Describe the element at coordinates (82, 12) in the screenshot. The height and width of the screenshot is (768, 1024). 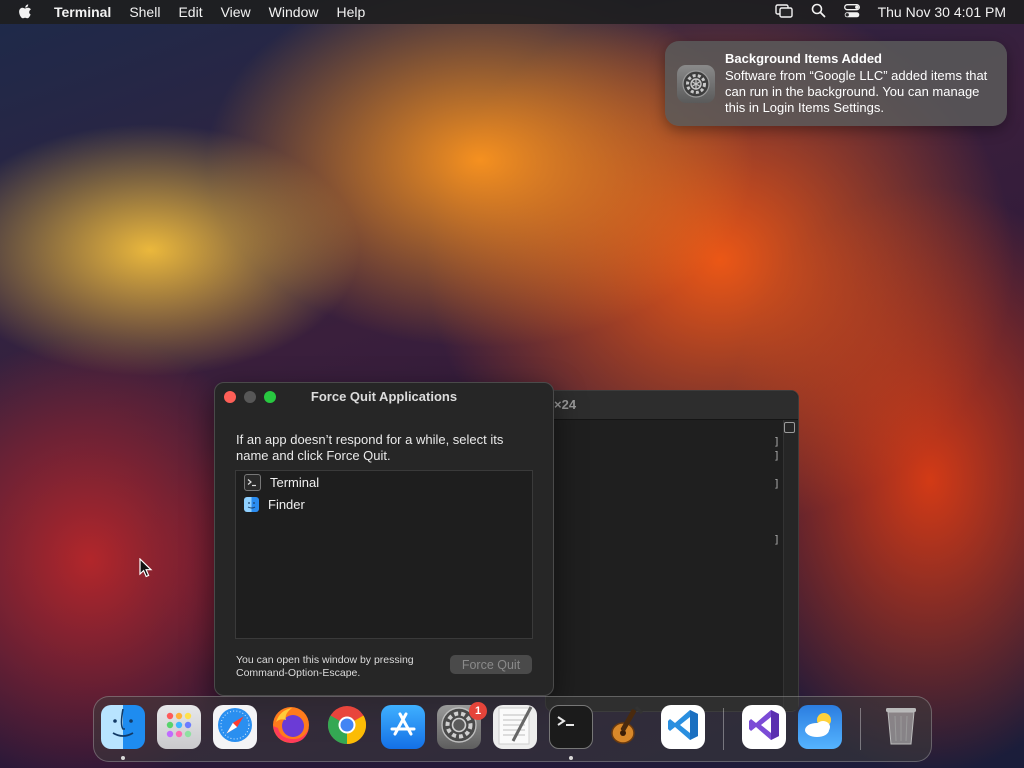
I see `menu-app-name: Terminal` at that location.